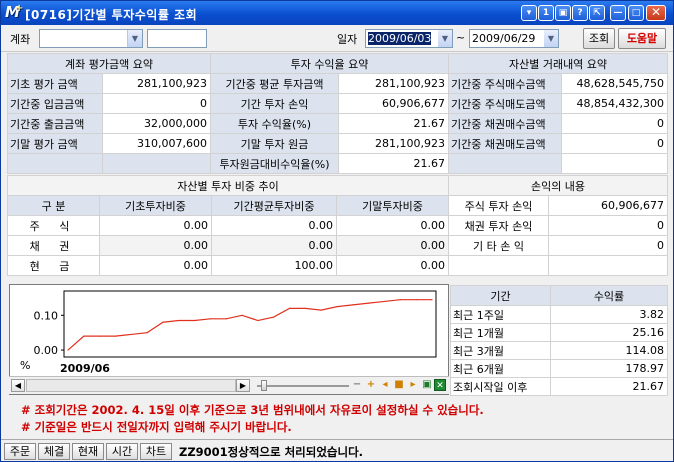  Describe the element at coordinates (636, 13) in the screenshot. I see `maximize-button: □` at that location.